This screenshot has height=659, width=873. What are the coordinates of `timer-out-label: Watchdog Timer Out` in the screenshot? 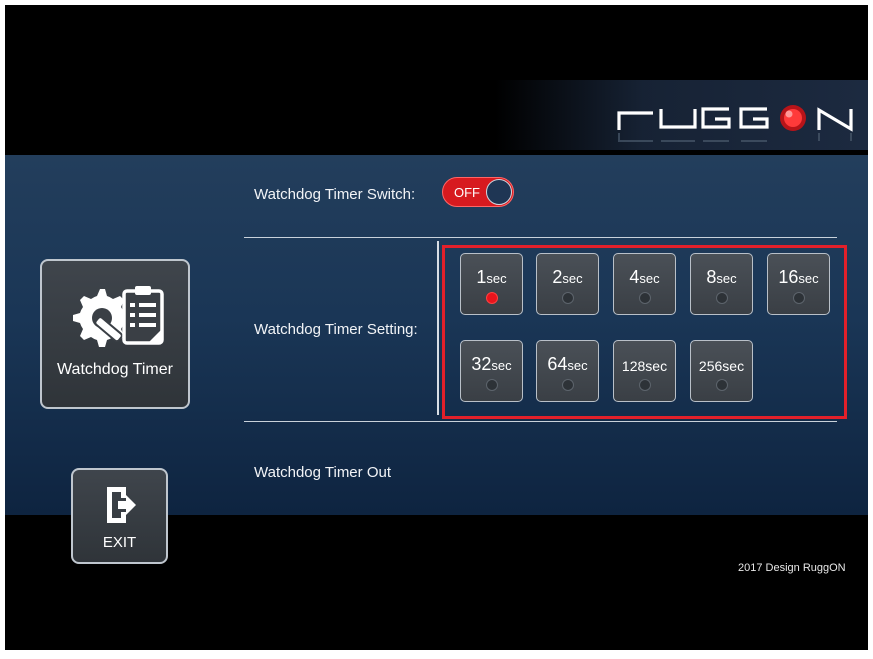 It's located at (322, 472).